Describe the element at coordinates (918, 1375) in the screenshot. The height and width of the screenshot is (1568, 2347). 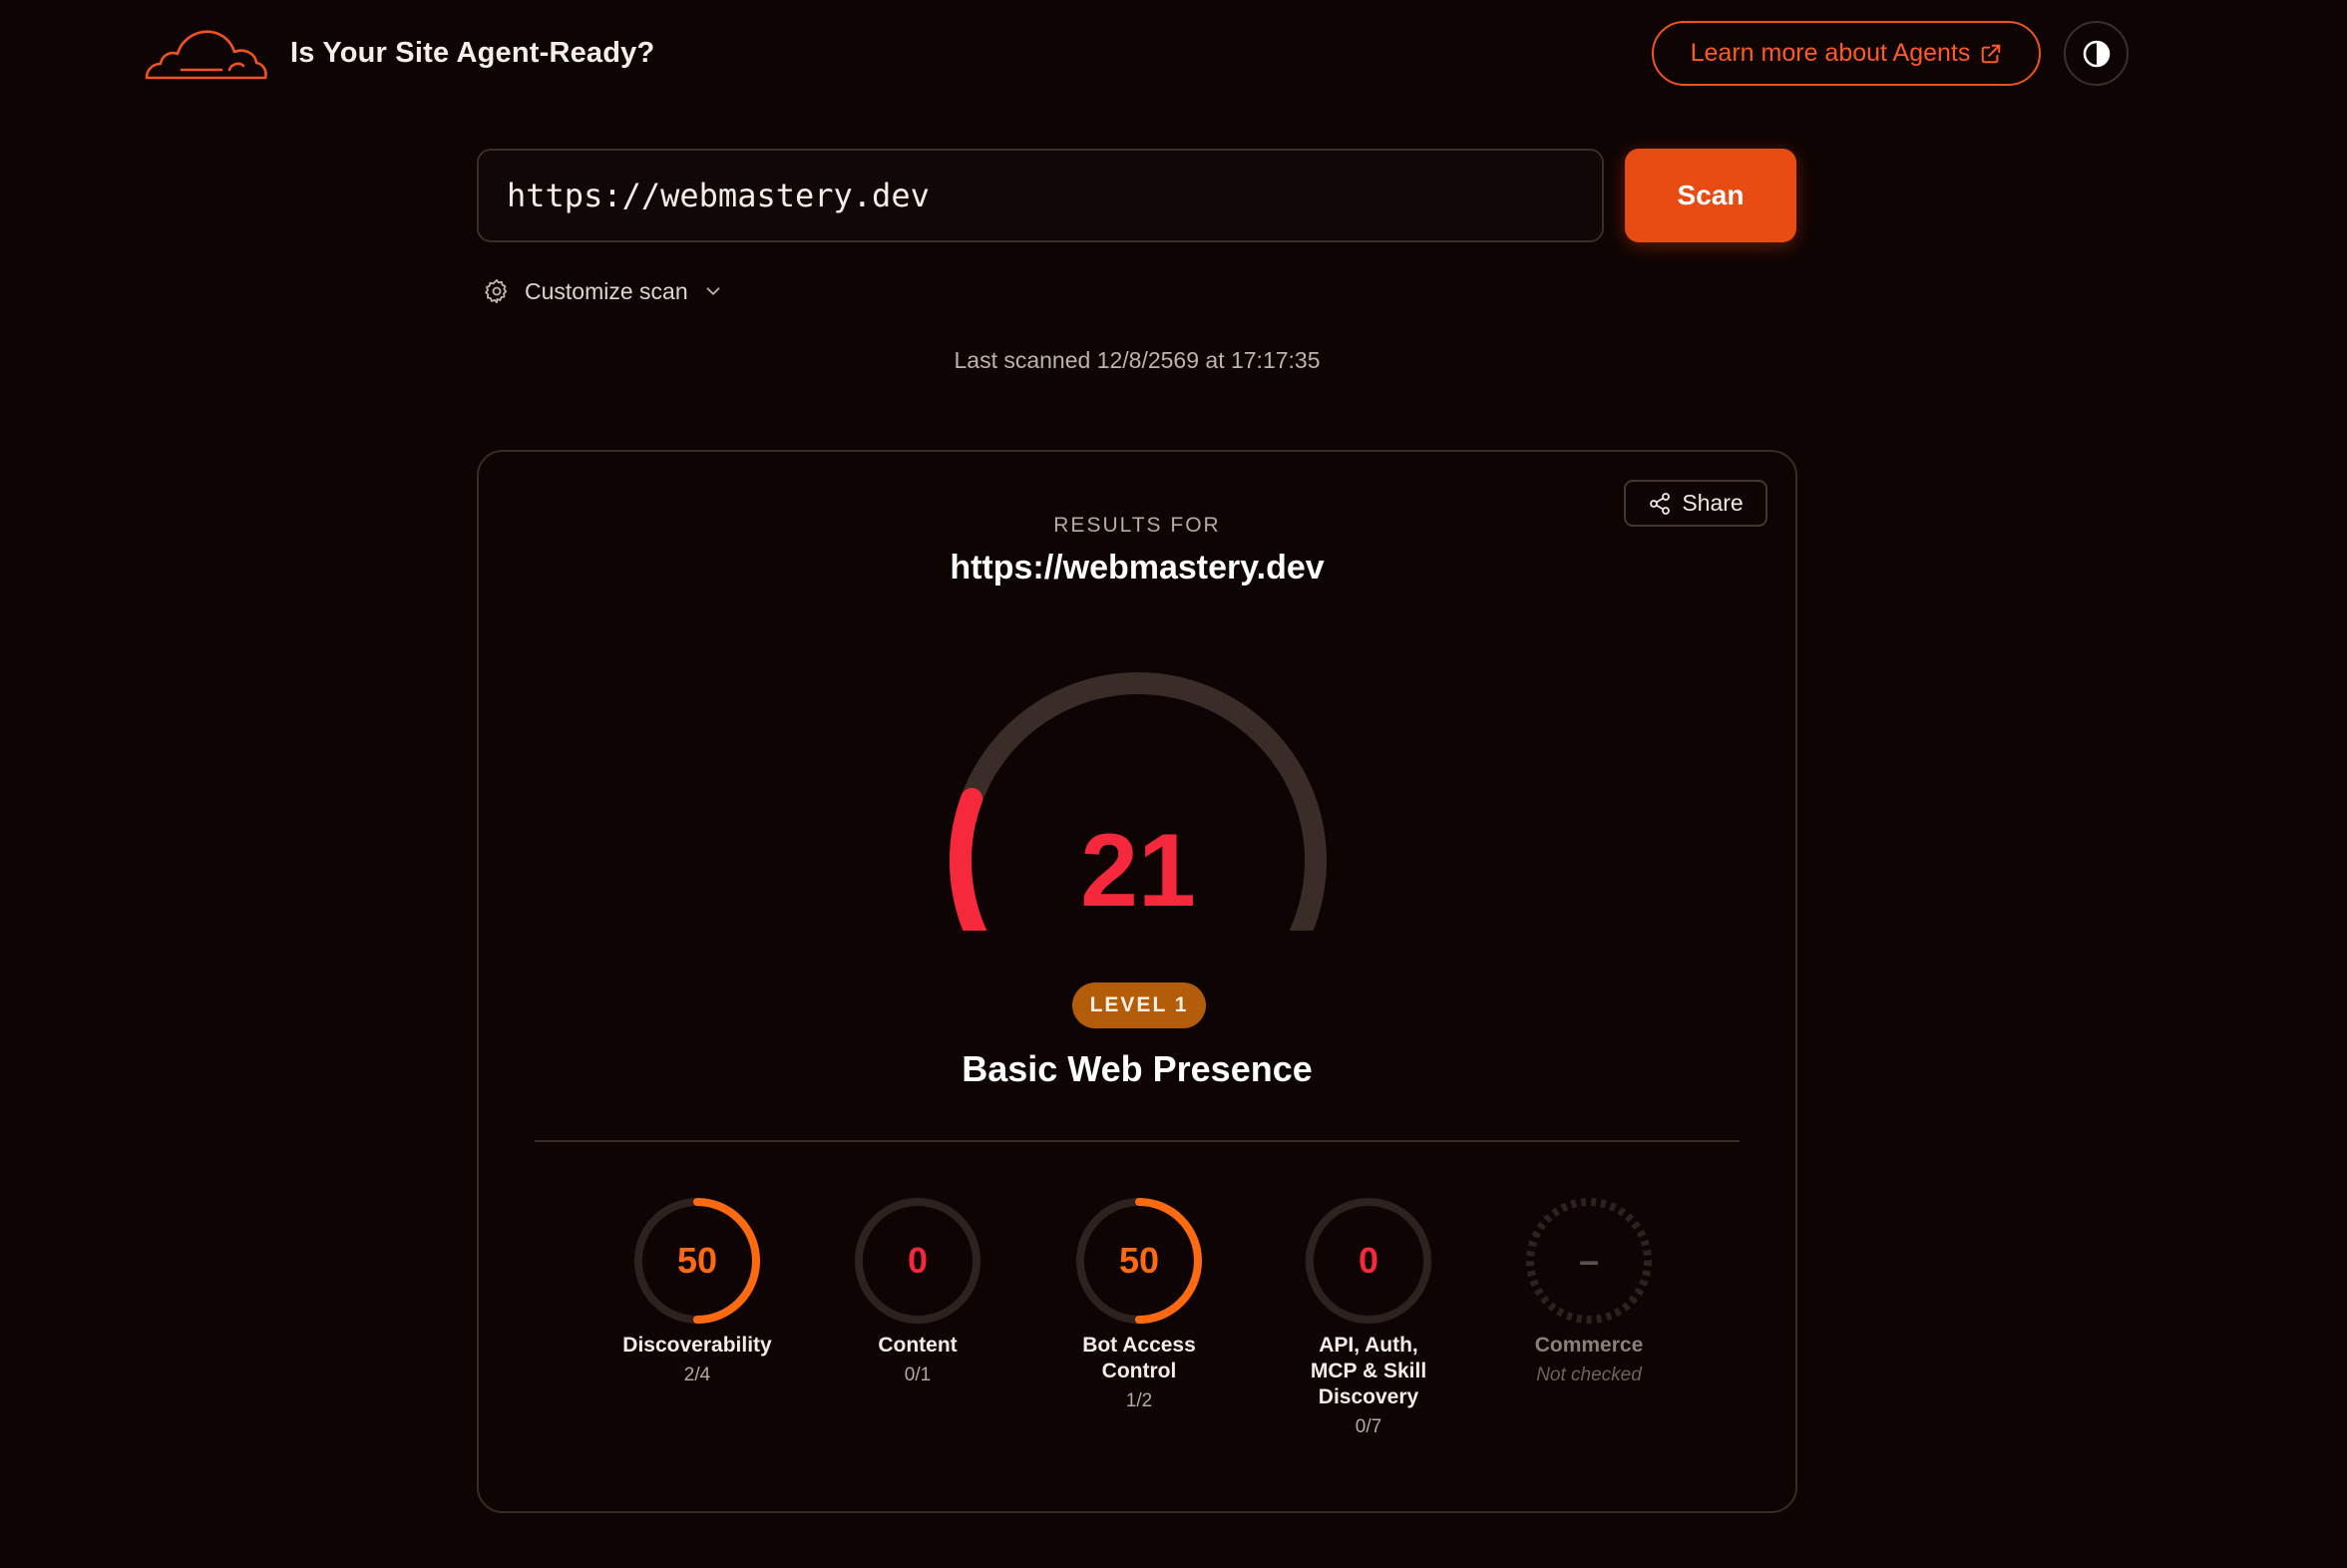
I see `category-detail: 0/1` at that location.